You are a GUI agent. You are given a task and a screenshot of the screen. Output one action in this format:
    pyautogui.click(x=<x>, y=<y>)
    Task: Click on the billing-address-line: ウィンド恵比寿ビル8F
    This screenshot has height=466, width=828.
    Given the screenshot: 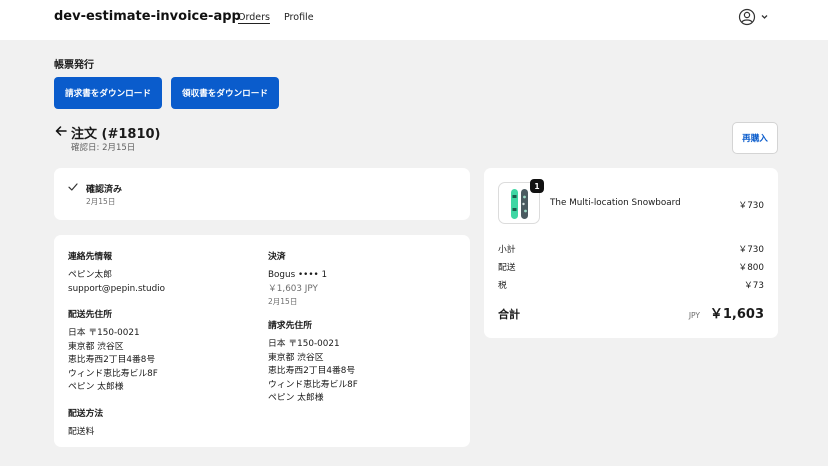 What is the action you would take?
    pyautogui.click(x=313, y=384)
    